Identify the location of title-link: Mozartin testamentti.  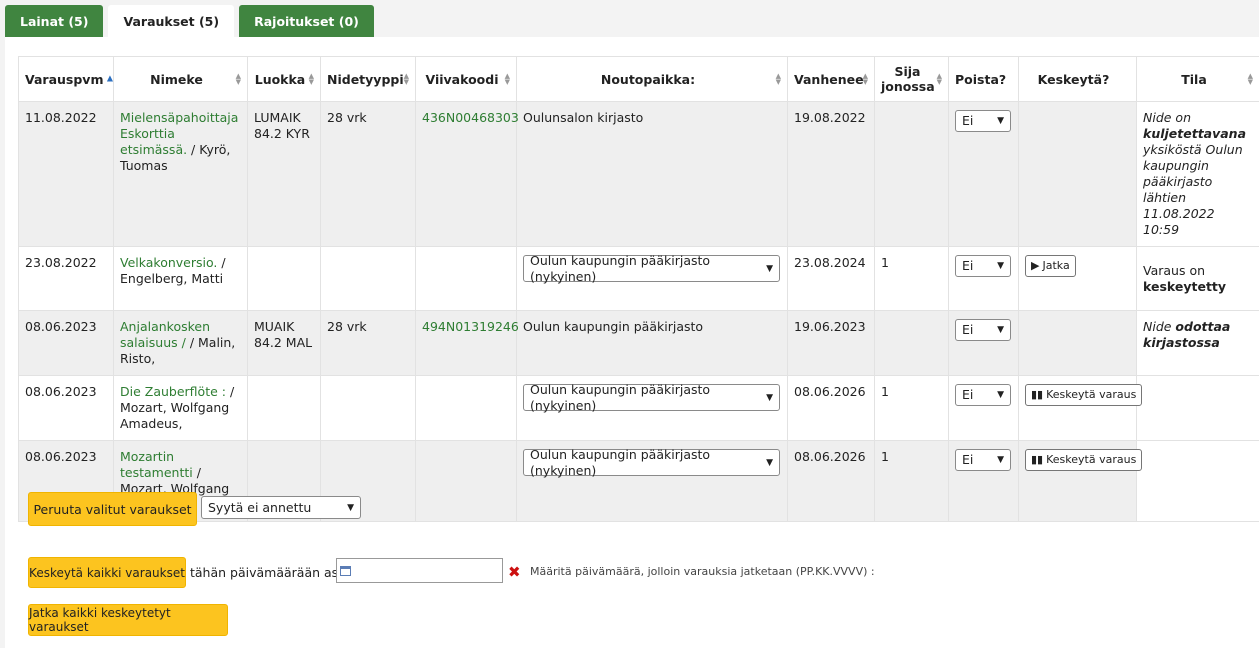
(156, 464).